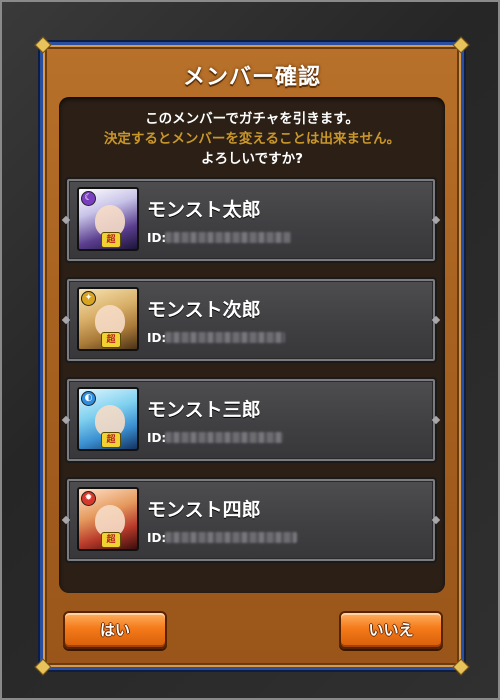 This screenshot has height=700, width=500. I want to click on avatar: ✦ 超, so click(108, 319).